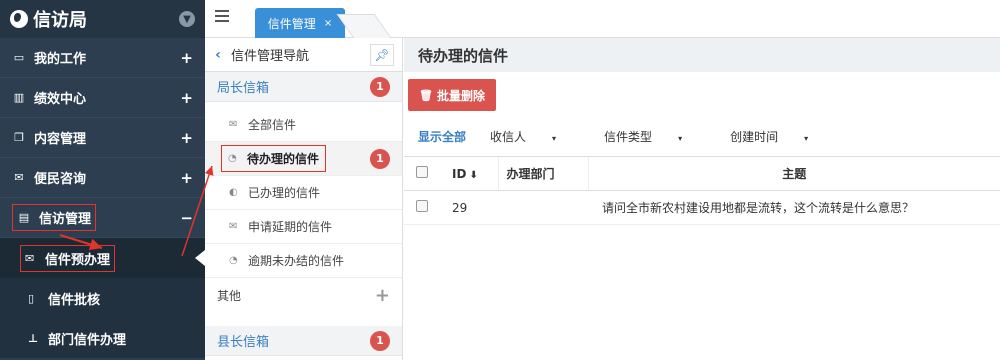 Image resolution: width=1000 pixels, height=360 pixels. I want to click on header-checkbox-cell, so click(428, 173).